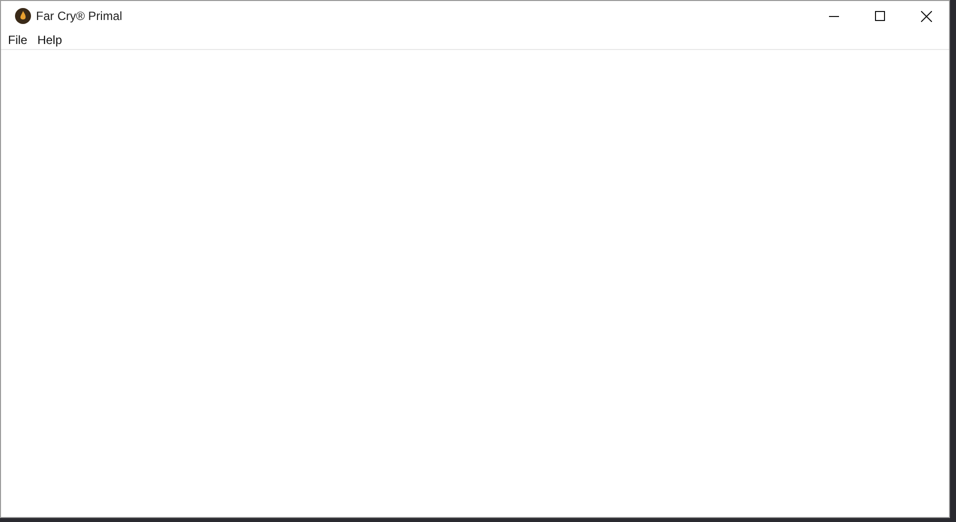 The width and height of the screenshot is (956, 522). I want to click on menu-item: Help, so click(50, 40).